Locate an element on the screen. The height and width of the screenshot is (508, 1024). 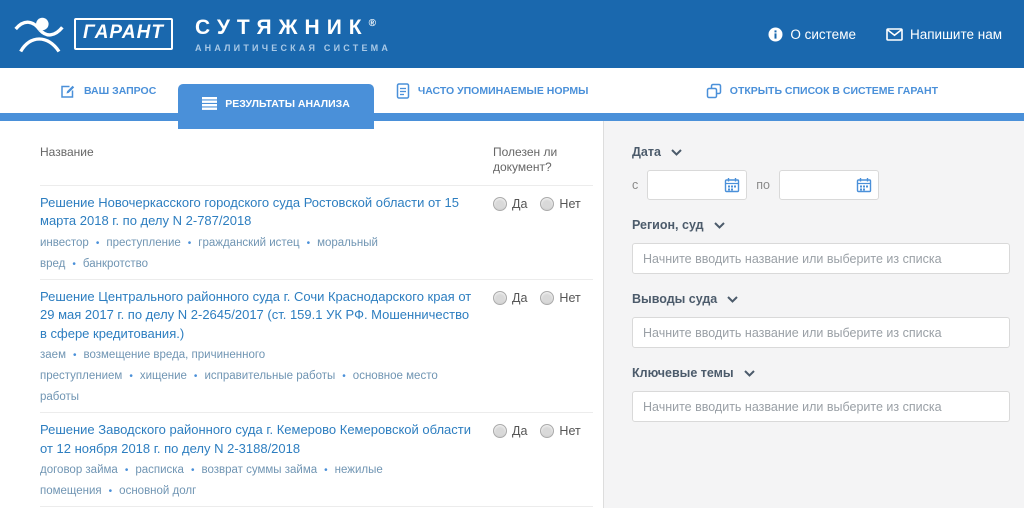
open-list-in-garant-link: Открыть список в системе Гарант is located at coordinates (822, 98).